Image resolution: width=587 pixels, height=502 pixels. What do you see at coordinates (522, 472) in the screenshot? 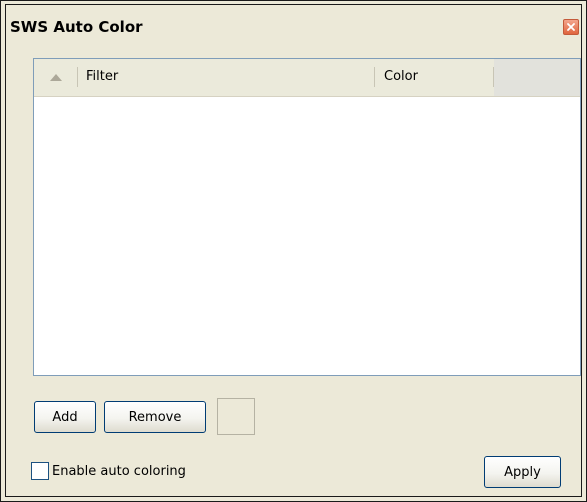
I see `apply-button: Apply` at bounding box center [522, 472].